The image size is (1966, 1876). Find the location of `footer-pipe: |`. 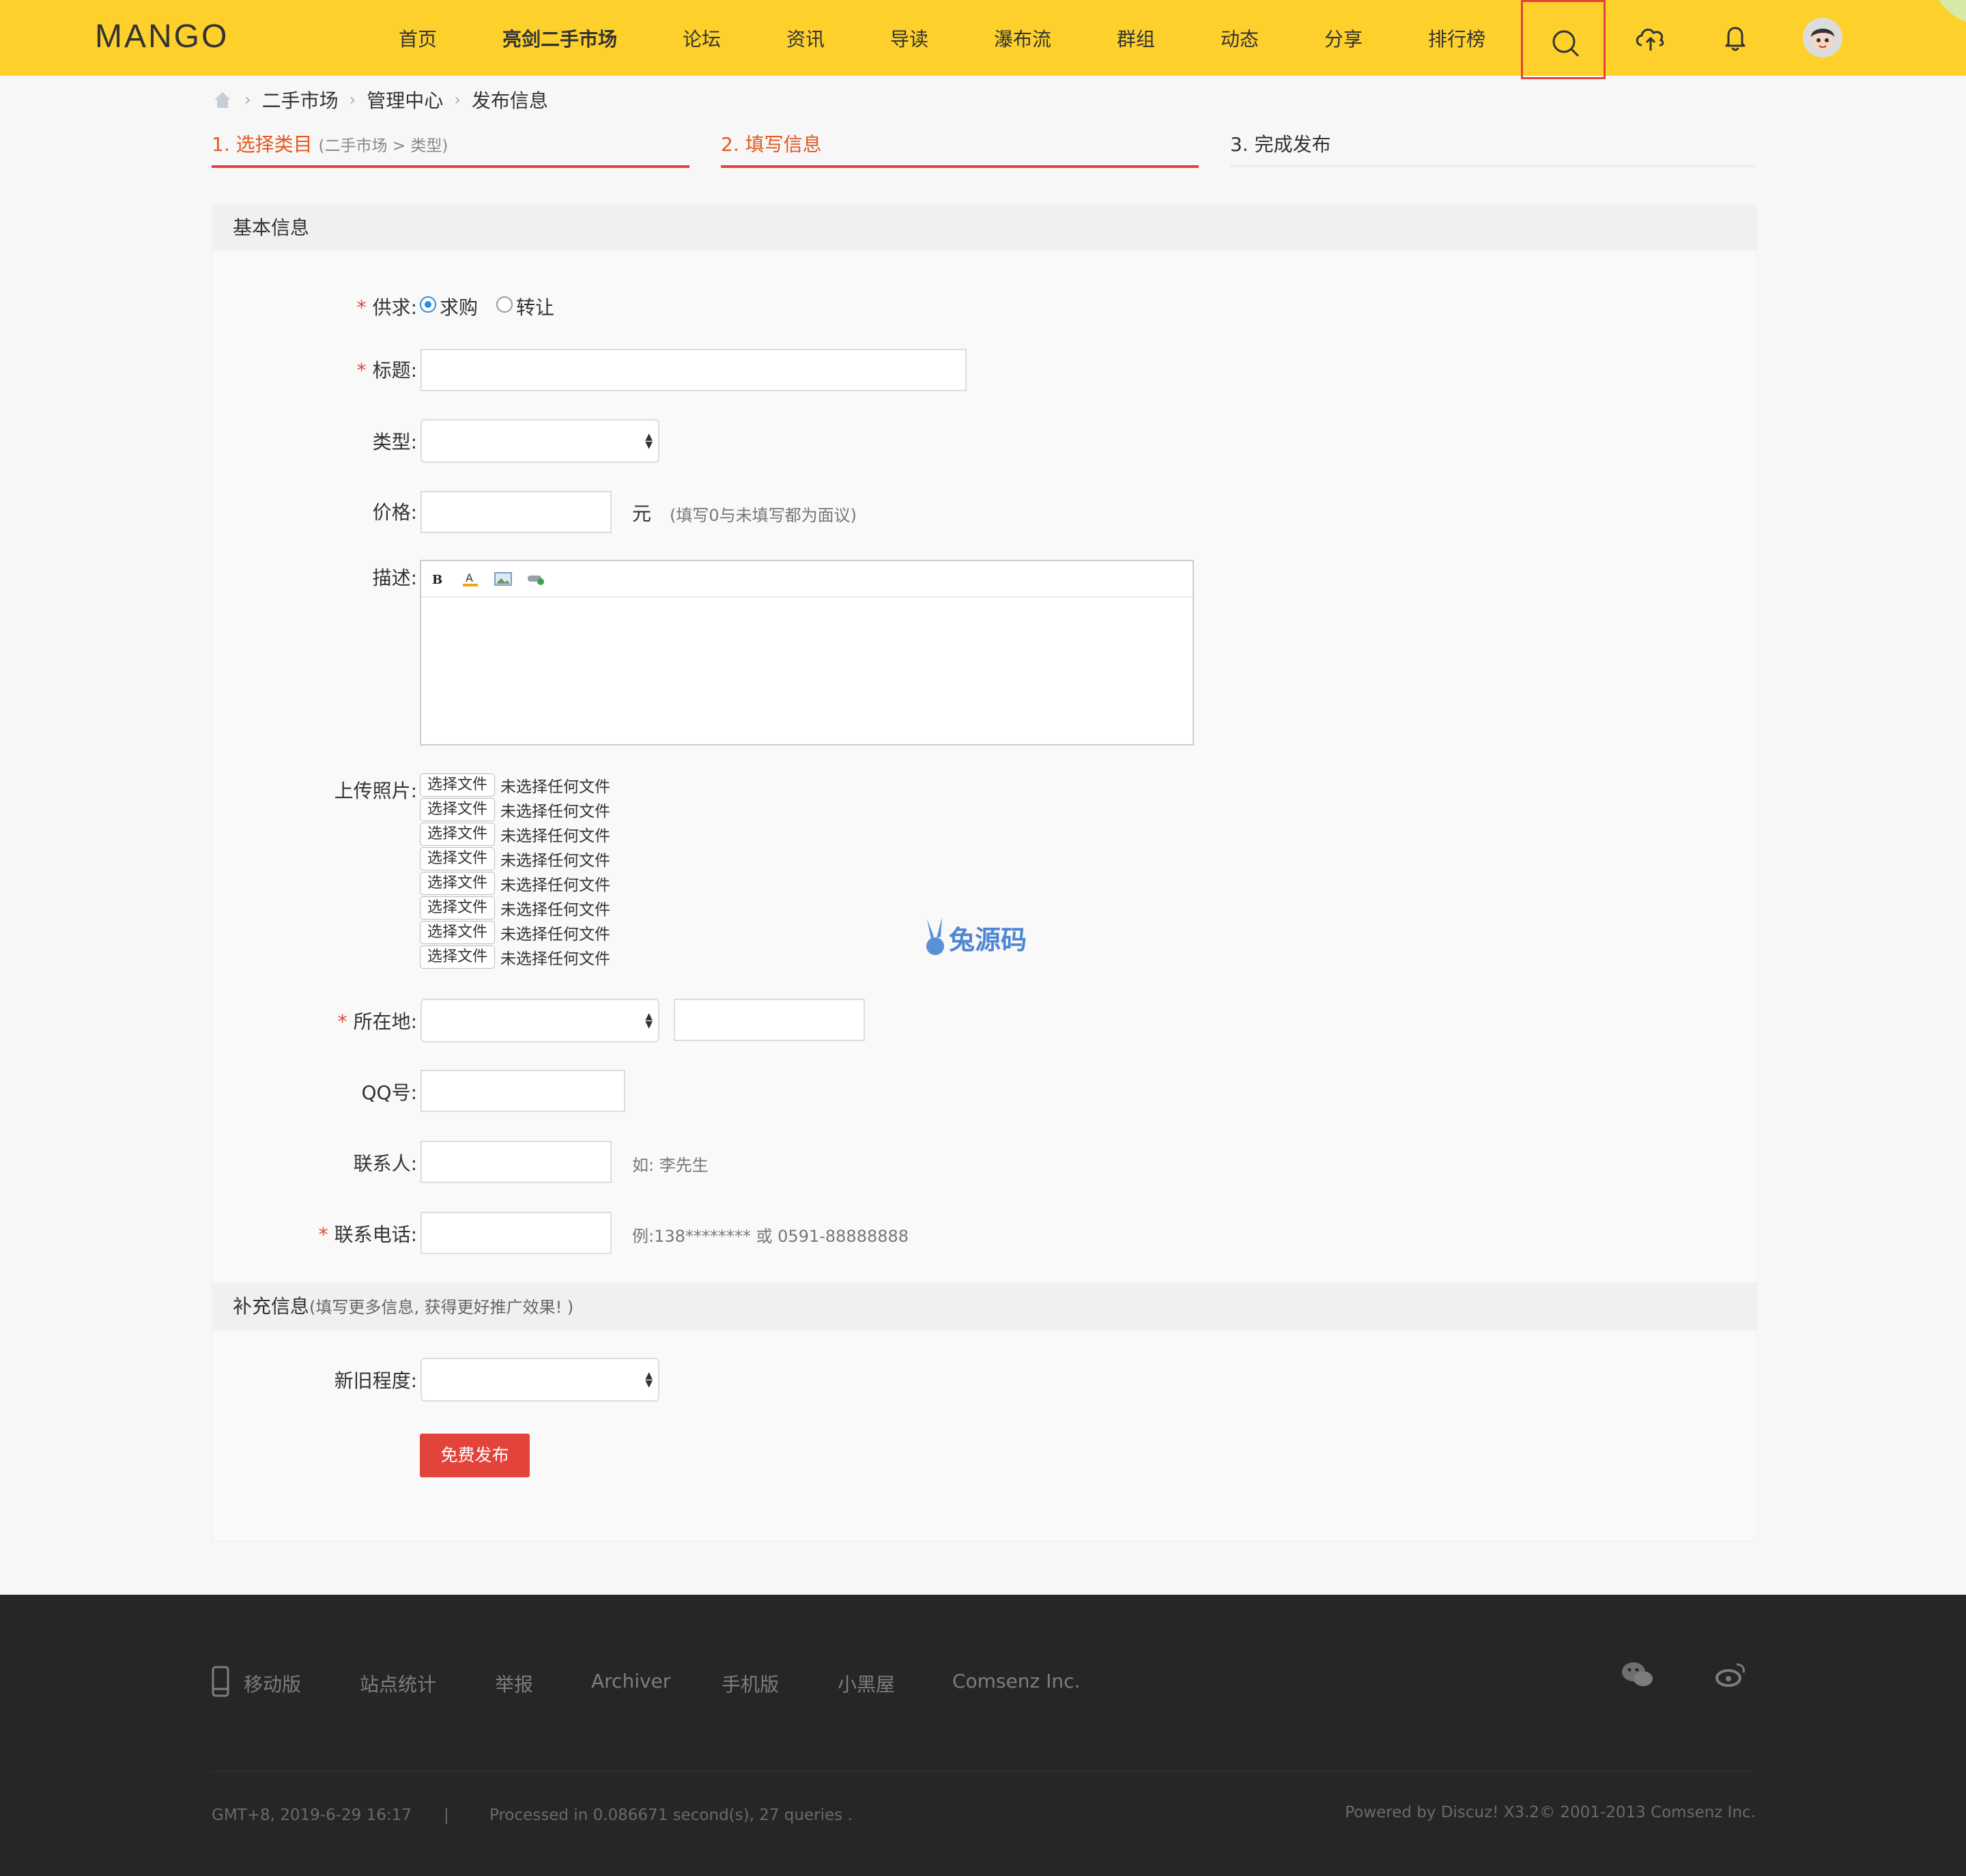

footer-pipe: | is located at coordinates (446, 1815).